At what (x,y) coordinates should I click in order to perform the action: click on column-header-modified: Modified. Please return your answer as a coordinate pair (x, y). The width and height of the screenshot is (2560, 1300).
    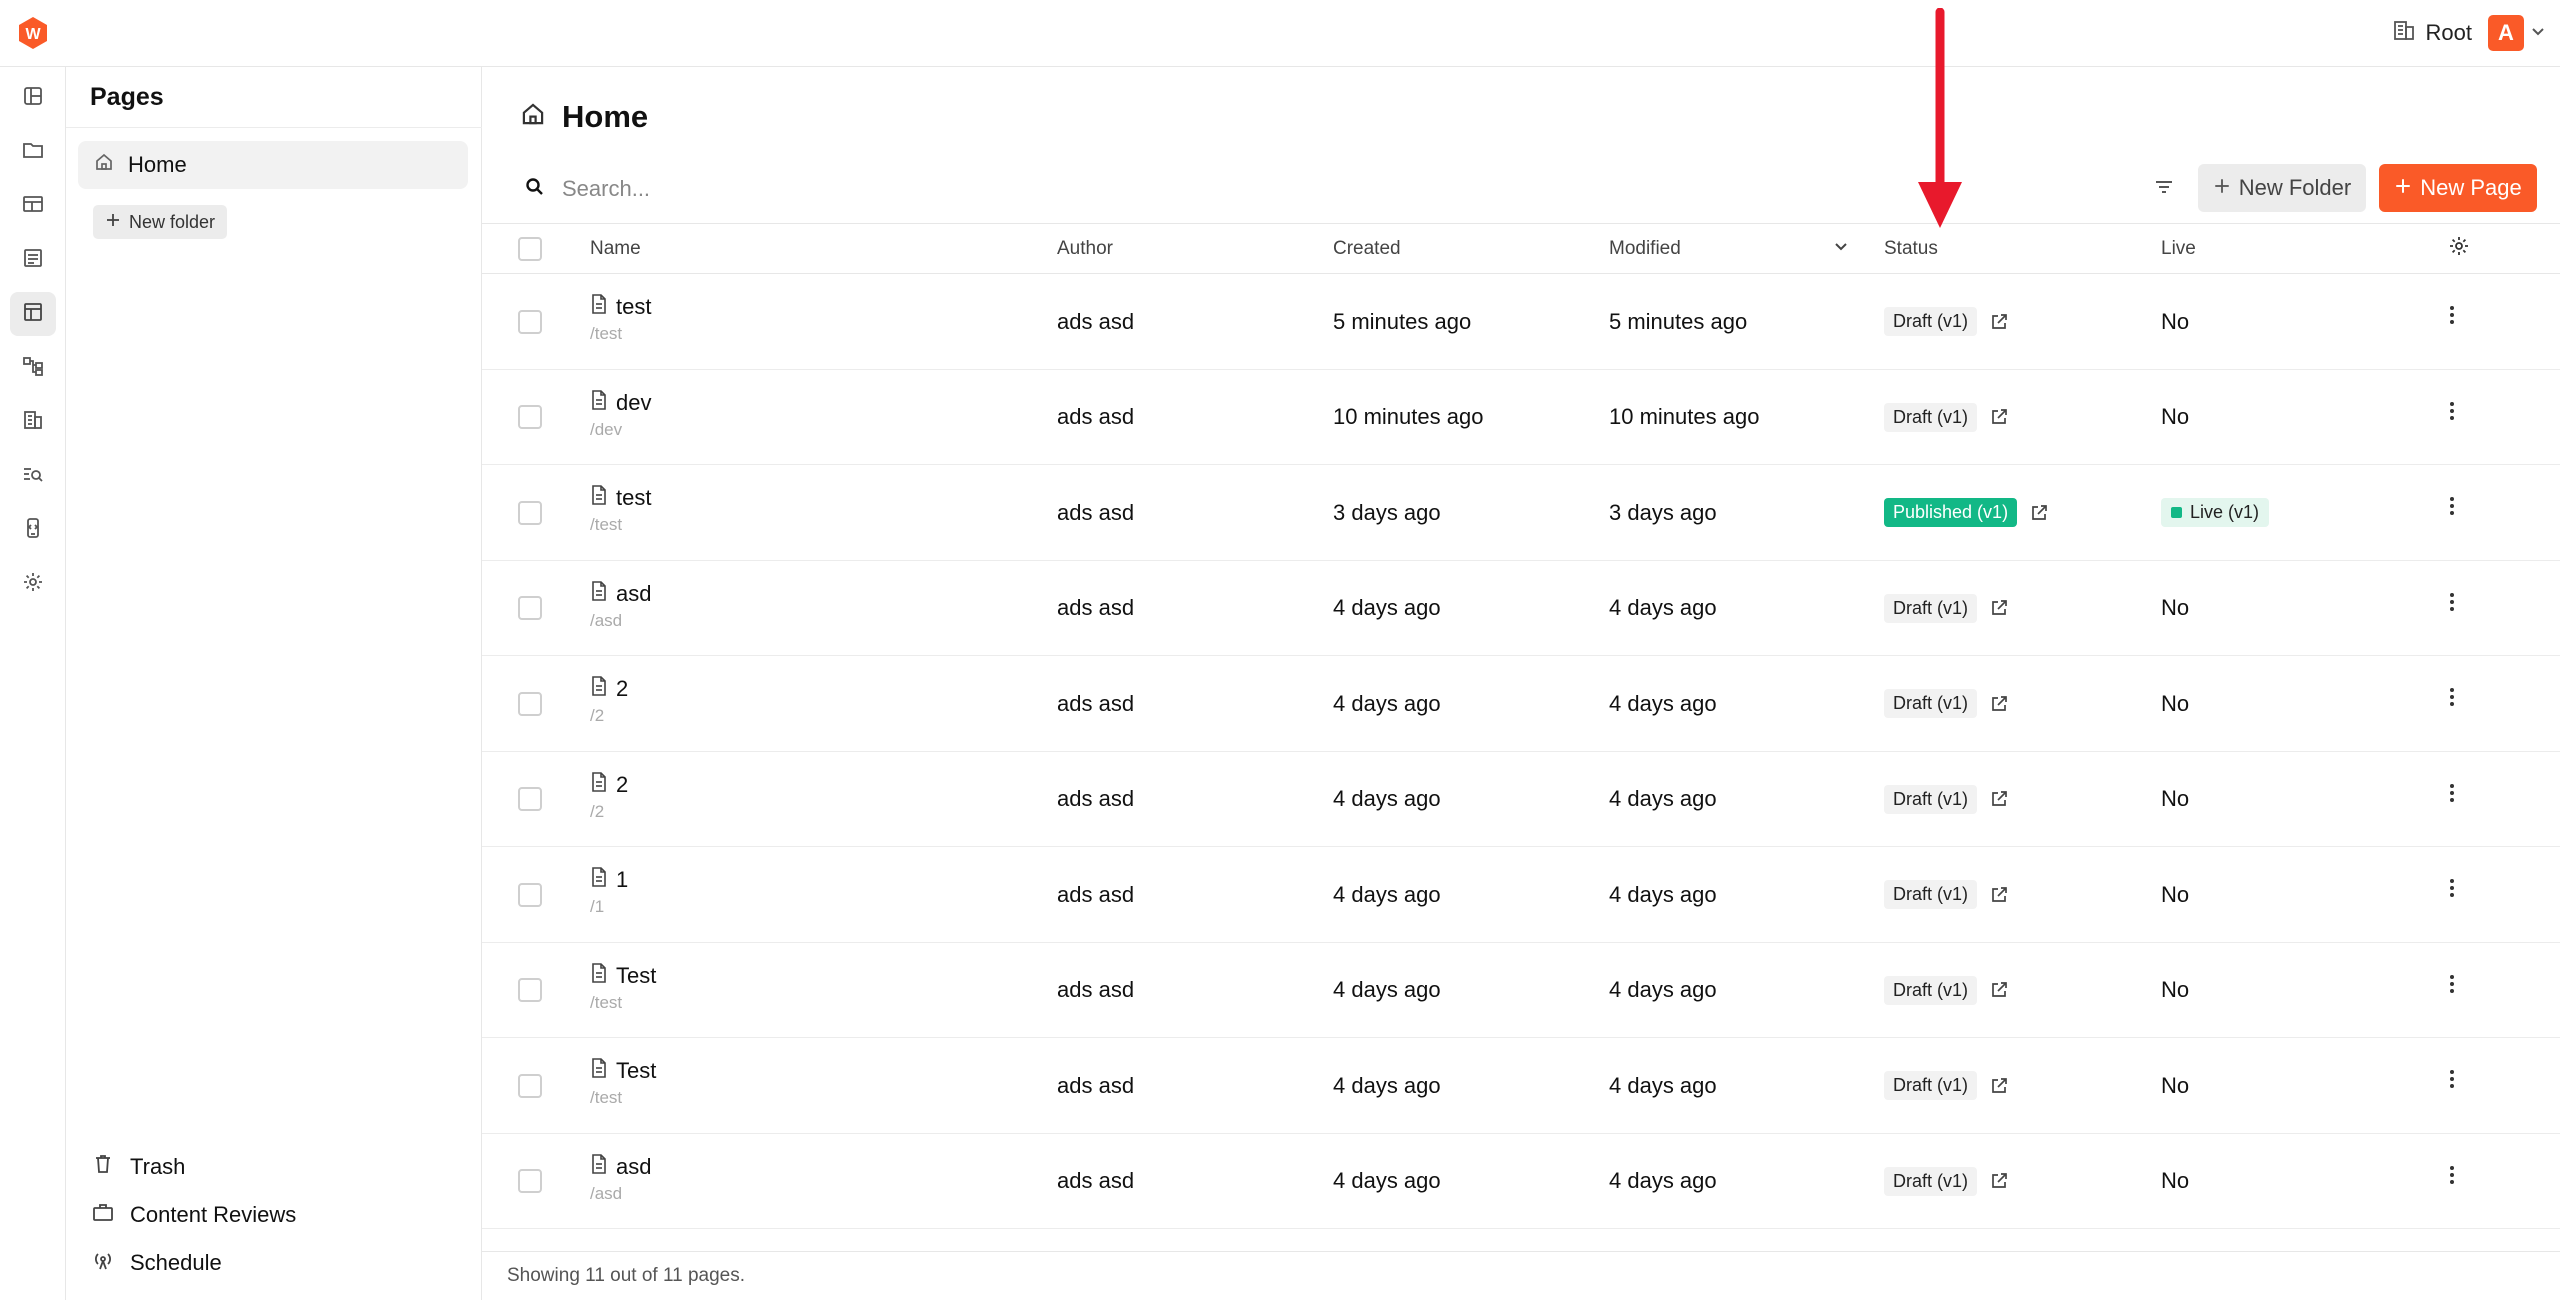
    Looking at the image, I should click on (1729, 248).